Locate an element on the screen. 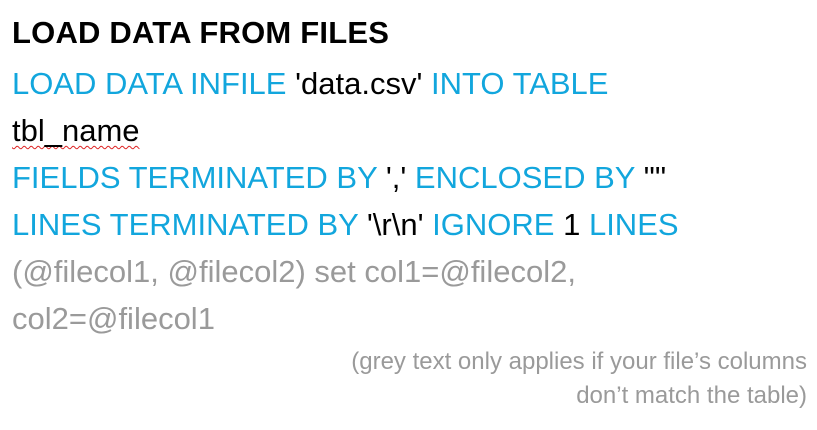 The height and width of the screenshot is (430, 817). note-line-2: don’t match the table) is located at coordinates (691, 395).